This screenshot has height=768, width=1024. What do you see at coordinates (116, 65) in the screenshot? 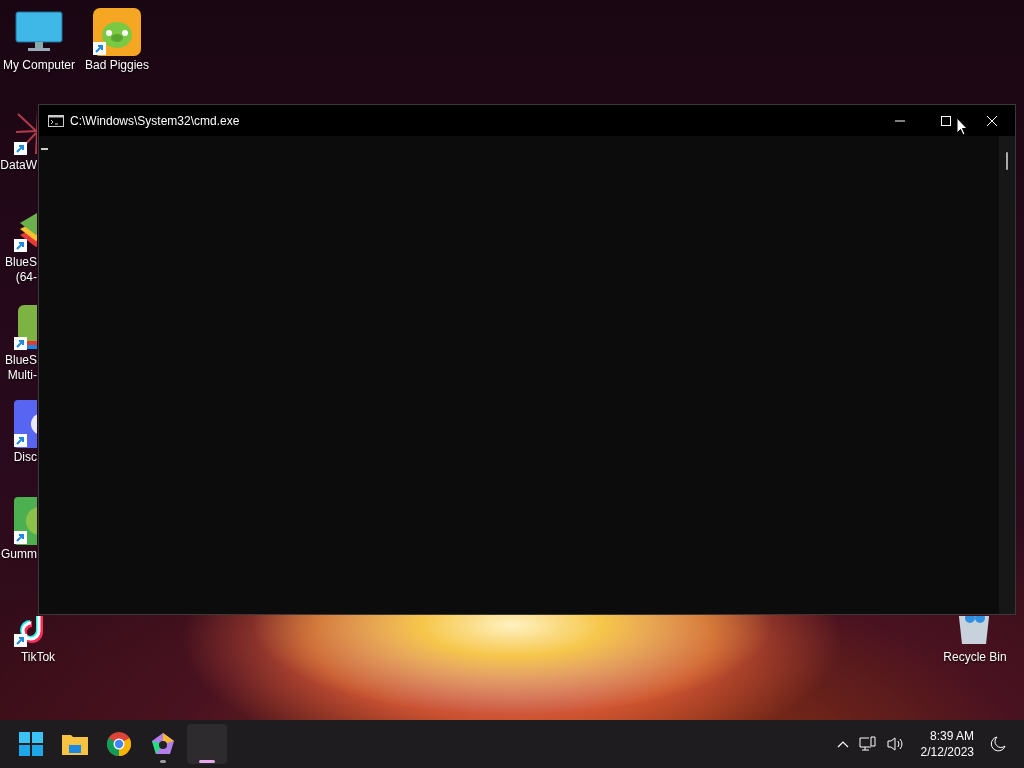
I see `icon-label: Bad Piggies` at bounding box center [116, 65].